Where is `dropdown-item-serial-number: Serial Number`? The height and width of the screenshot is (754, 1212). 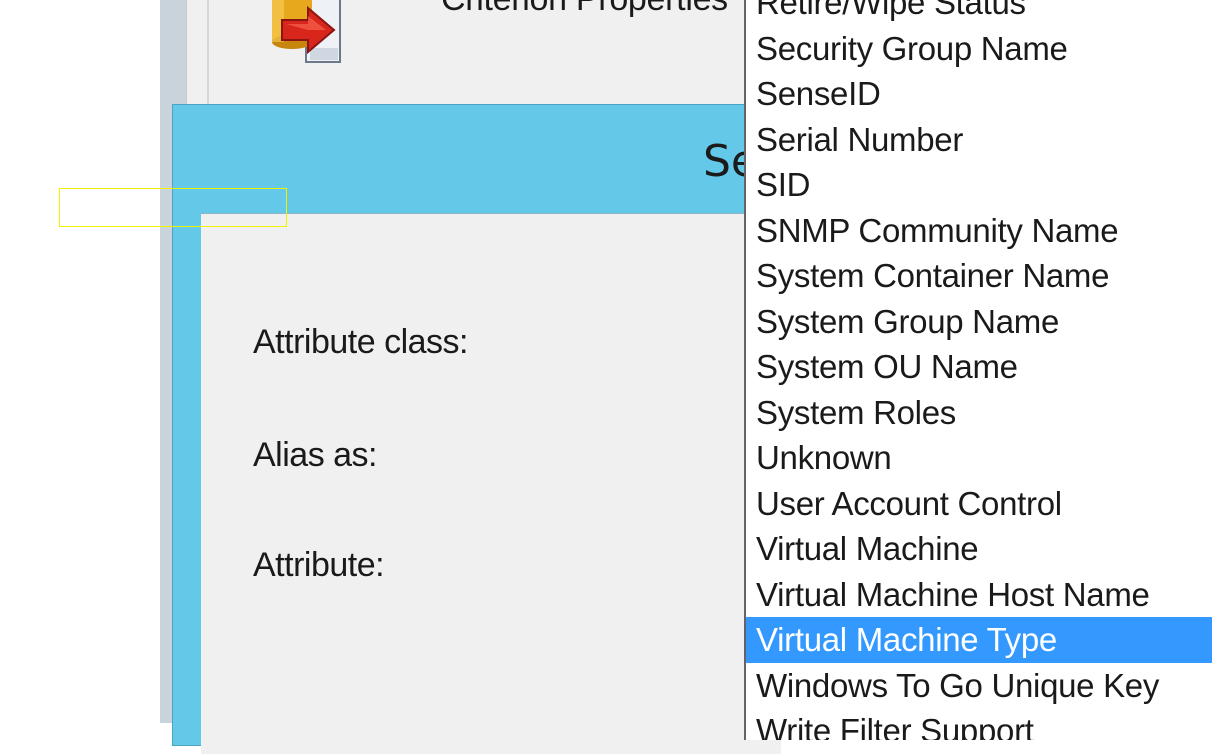
dropdown-item-serial-number: Serial Number is located at coordinates (979, 140).